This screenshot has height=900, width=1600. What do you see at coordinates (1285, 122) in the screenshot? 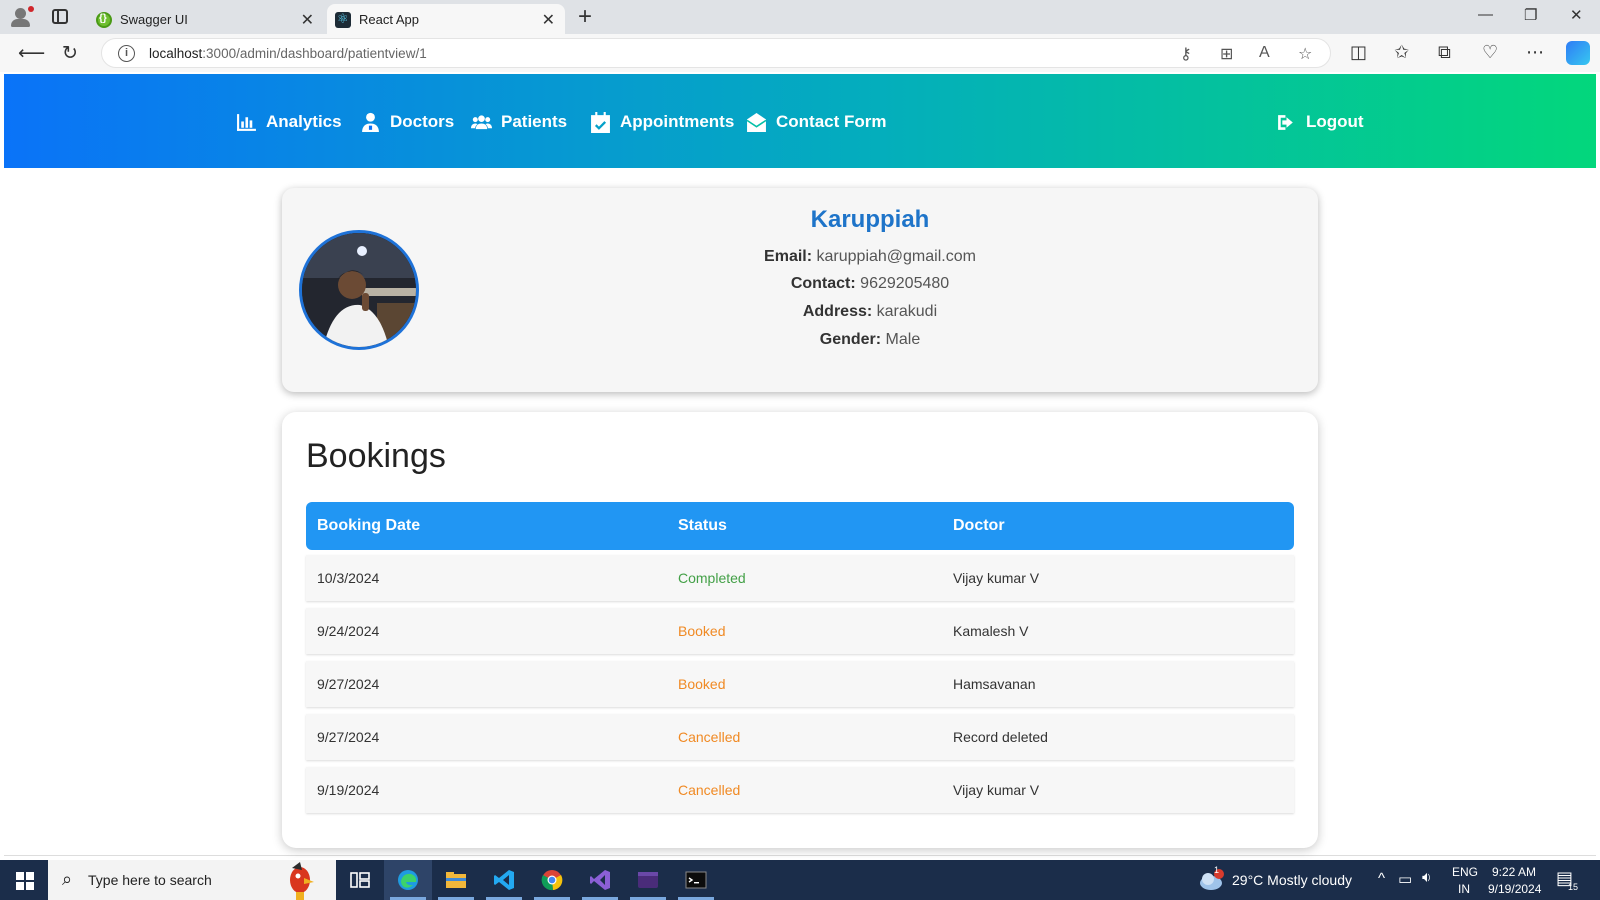
I see `logout-icon` at bounding box center [1285, 122].